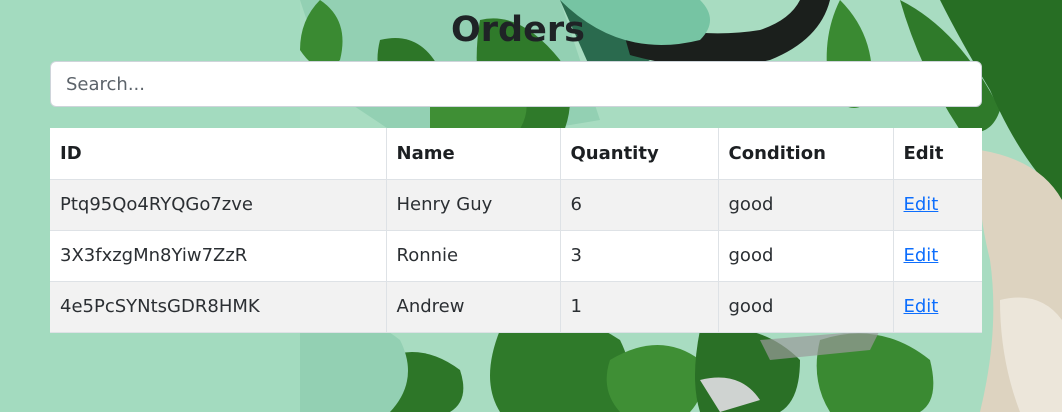 The height and width of the screenshot is (412, 1062). What do you see at coordinates (639, 256) in the screenshot?
I see `cell-quantity: 3` at bounding box center [639, 256].